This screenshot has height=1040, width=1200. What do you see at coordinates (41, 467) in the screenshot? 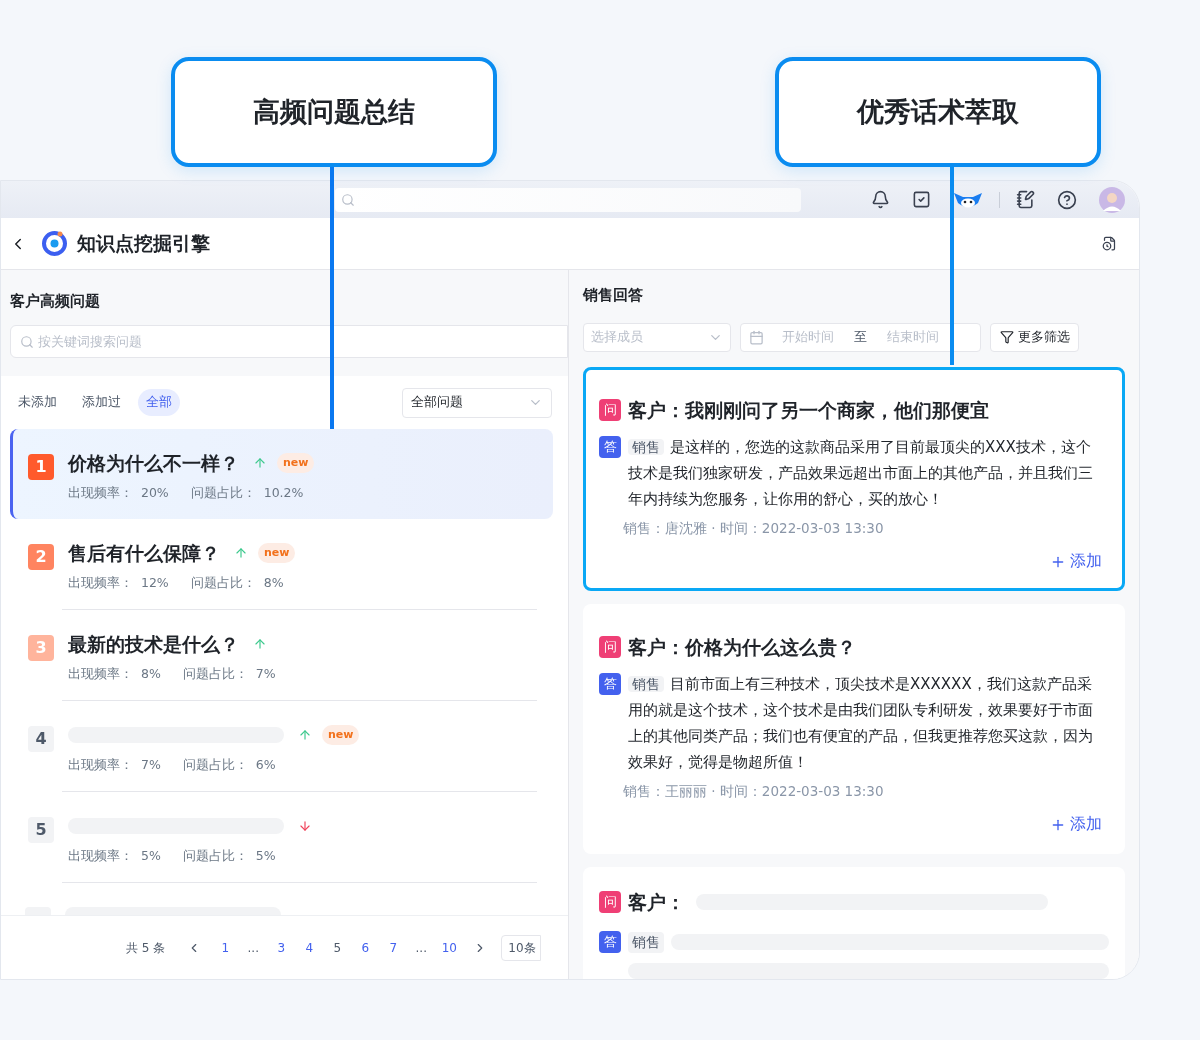
I see `rank-badge: 1` at bounding box center [41, 467].